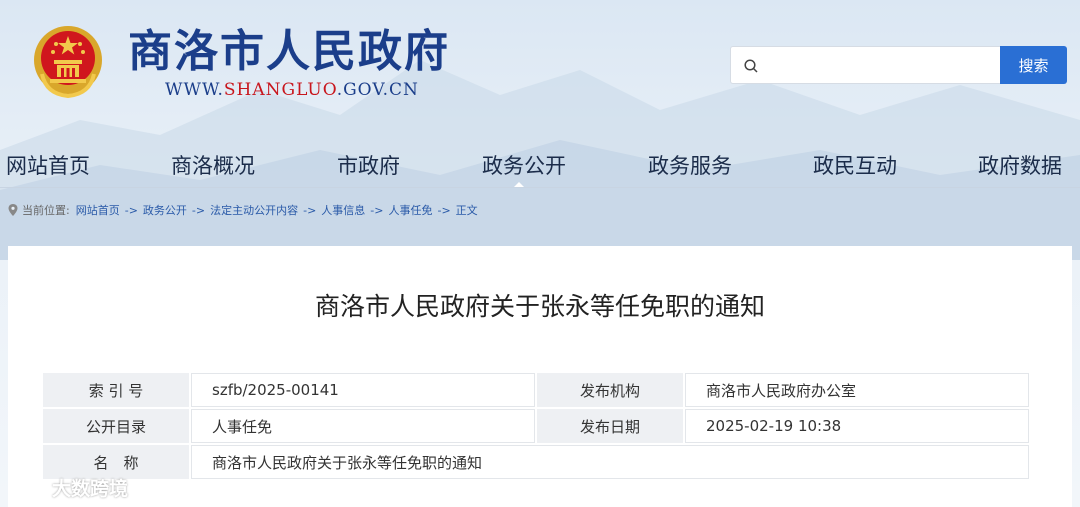 Image resolution: width=1080 pixels, height=507 pixels. Describe the element at coordinates (165, 210) in the screenshot. I see `breadcrumb-government-affairs: 政务公开` at that location.